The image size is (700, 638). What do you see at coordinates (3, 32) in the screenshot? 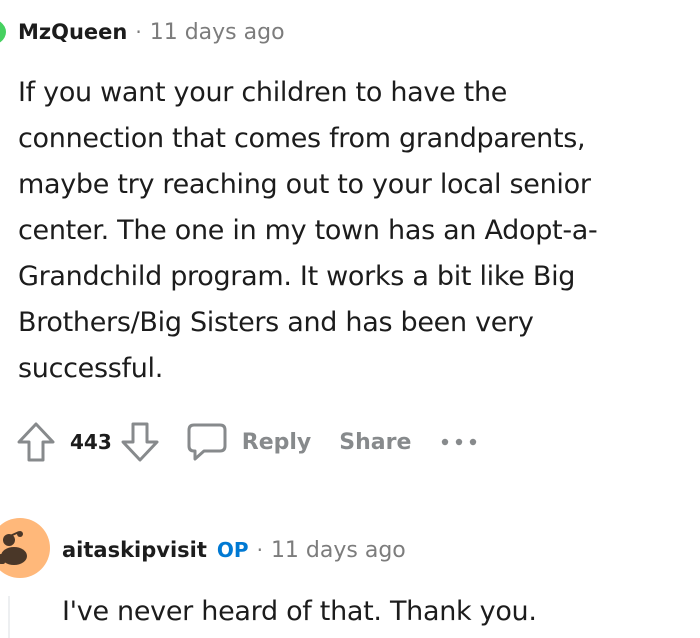
I see `user-avatar-icon` at bounding box center [3, 32].